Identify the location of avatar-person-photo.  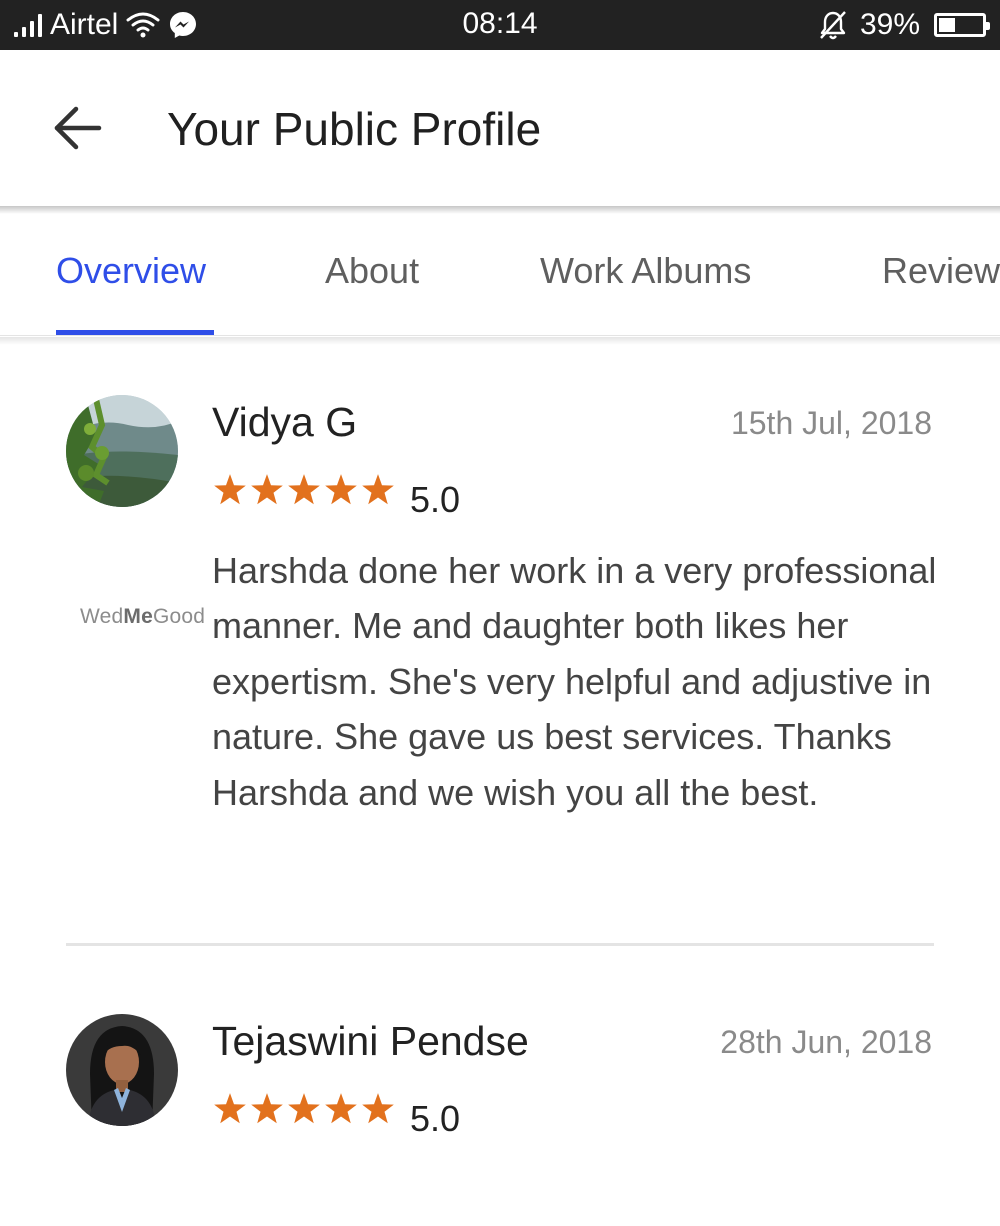
(122, 1070).